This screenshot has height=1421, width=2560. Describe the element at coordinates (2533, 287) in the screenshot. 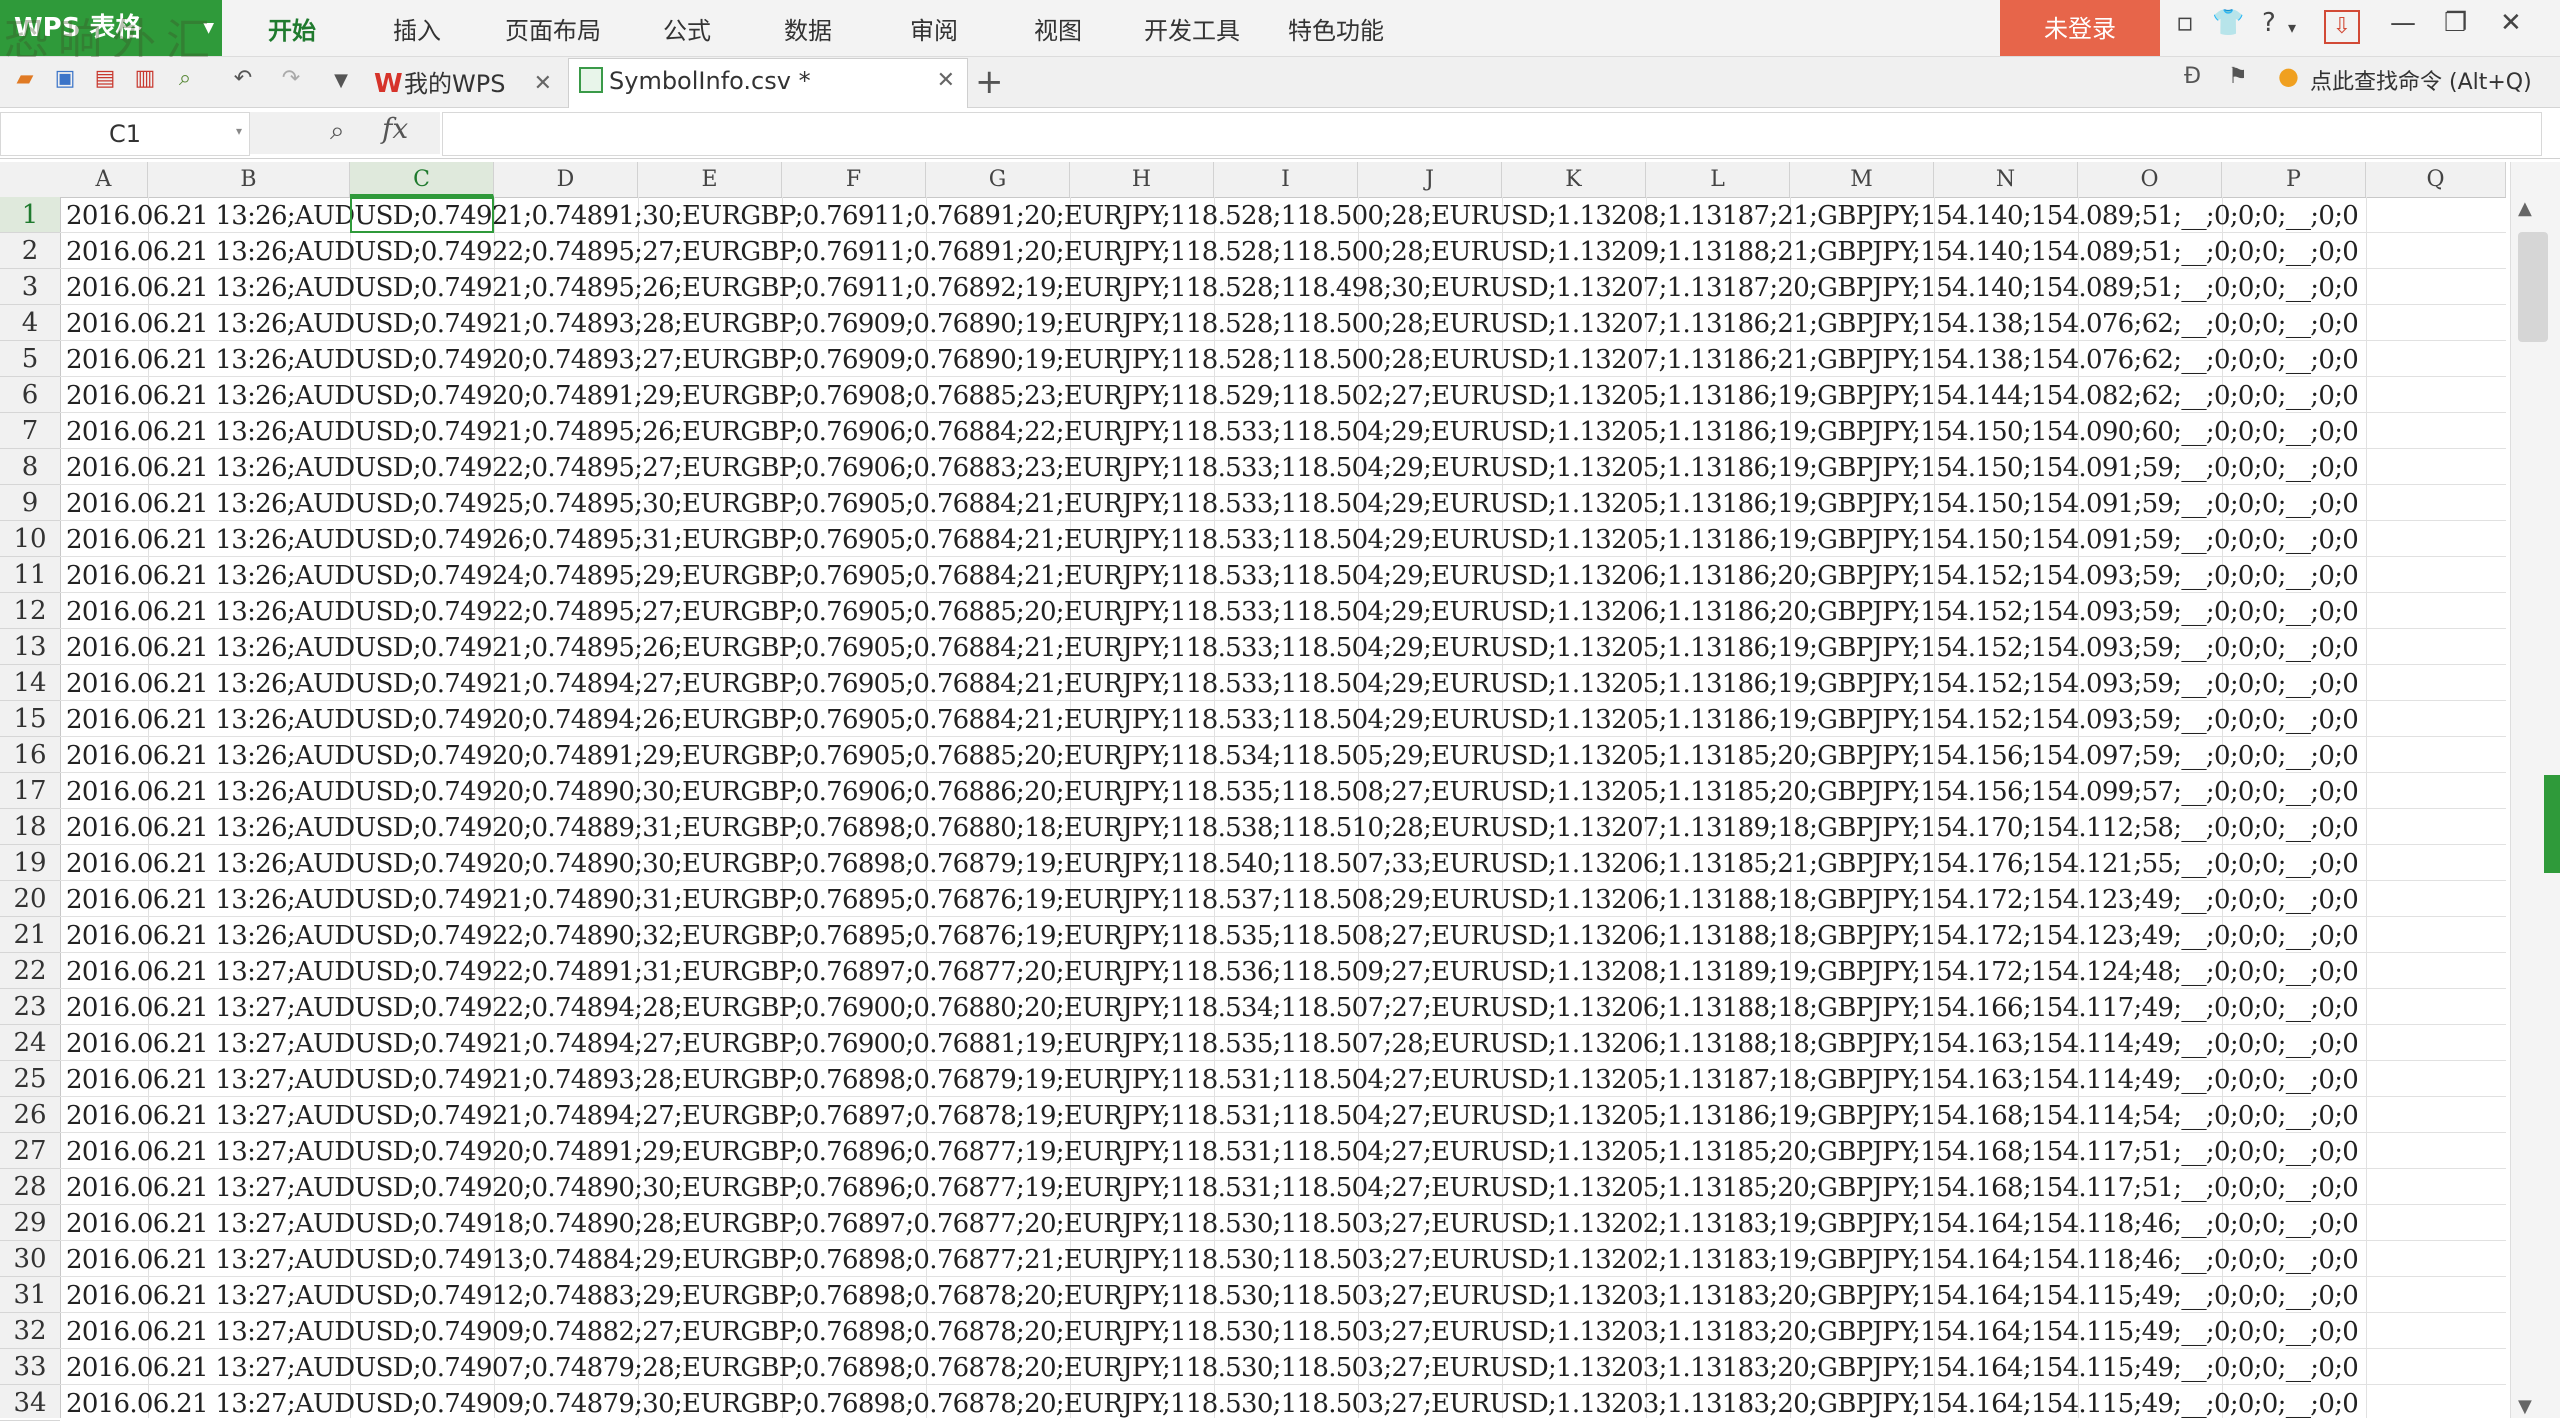

I see `scrollbar-thumb` at that location.